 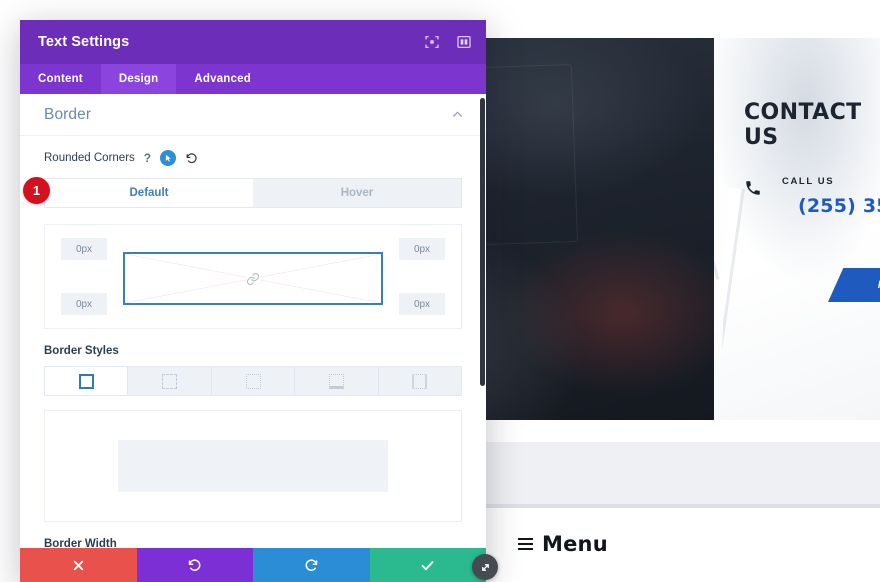 I want to click on call-us-block: CALL US (255) 352-6256, so click(x=831, y=196).